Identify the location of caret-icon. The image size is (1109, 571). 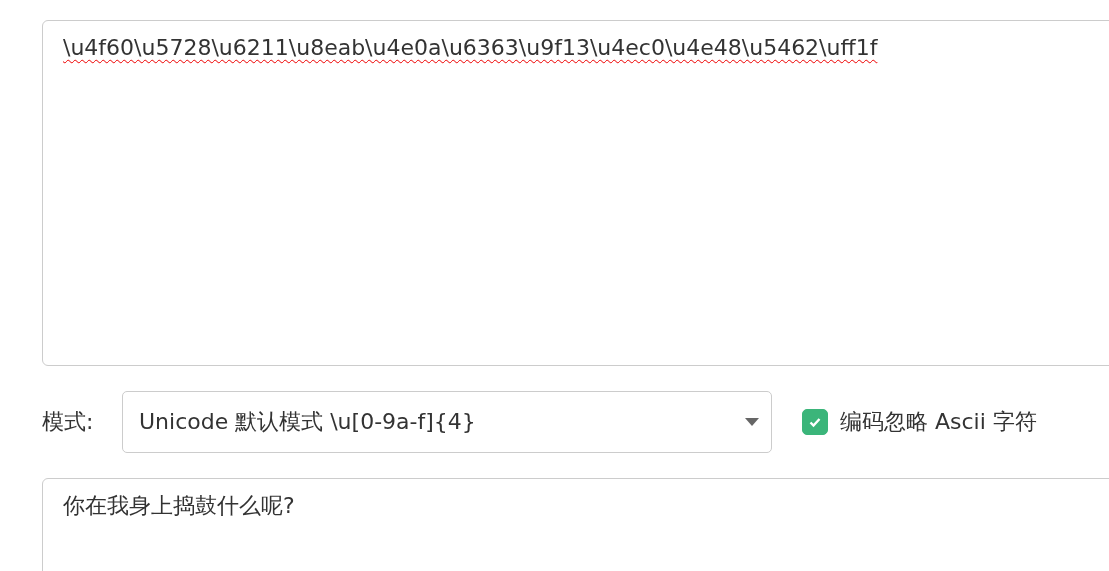
(752, 422).